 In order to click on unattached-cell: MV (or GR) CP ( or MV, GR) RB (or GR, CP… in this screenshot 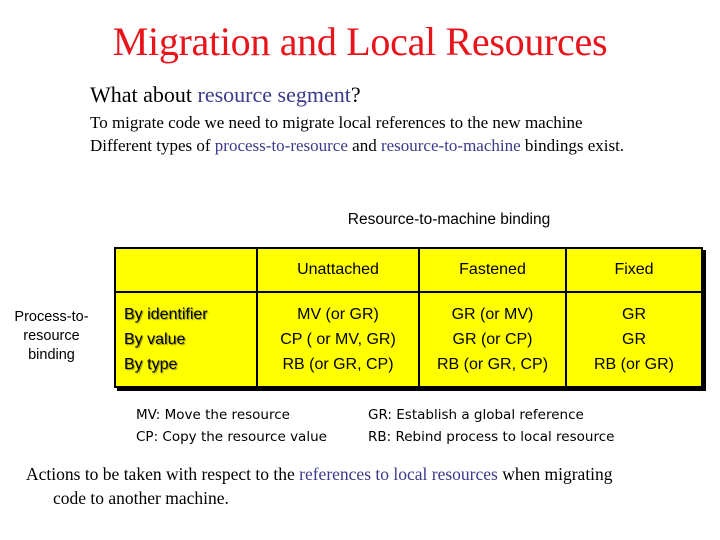, I will do `click(338, 339)`.